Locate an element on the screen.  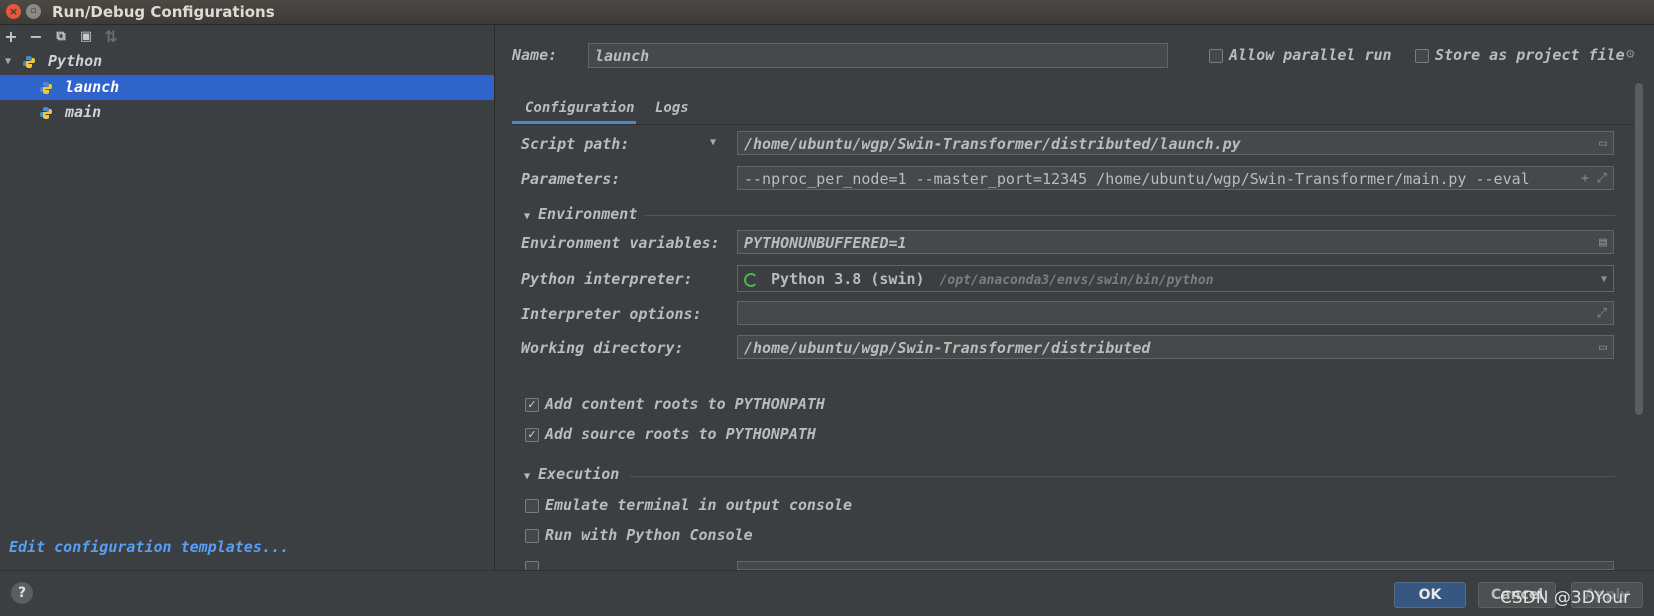
interpreter-options-label: Interpreter options: is located at coordinates (611, 314).